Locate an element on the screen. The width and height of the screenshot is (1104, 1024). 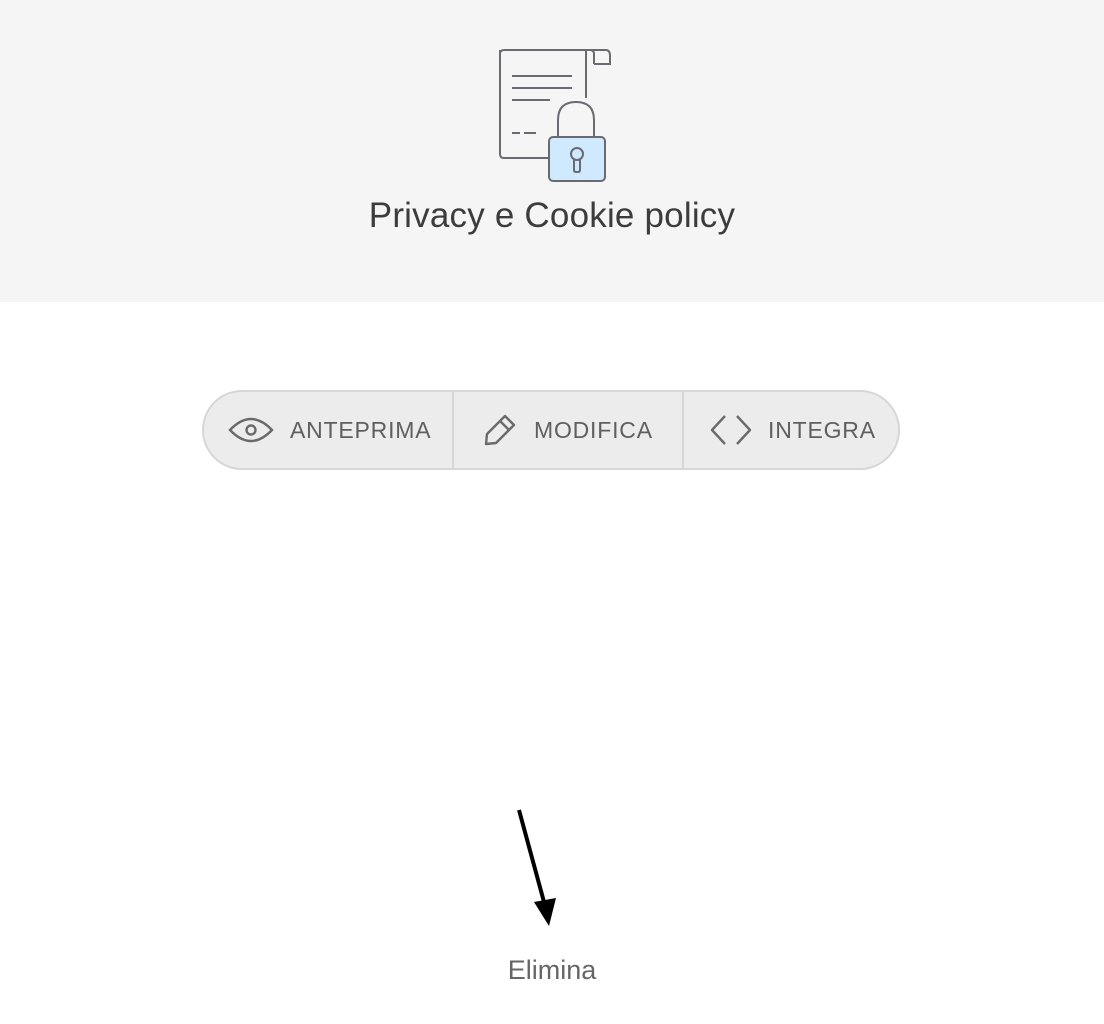
delete-link: Elimina is located at coordinates (552, 970).